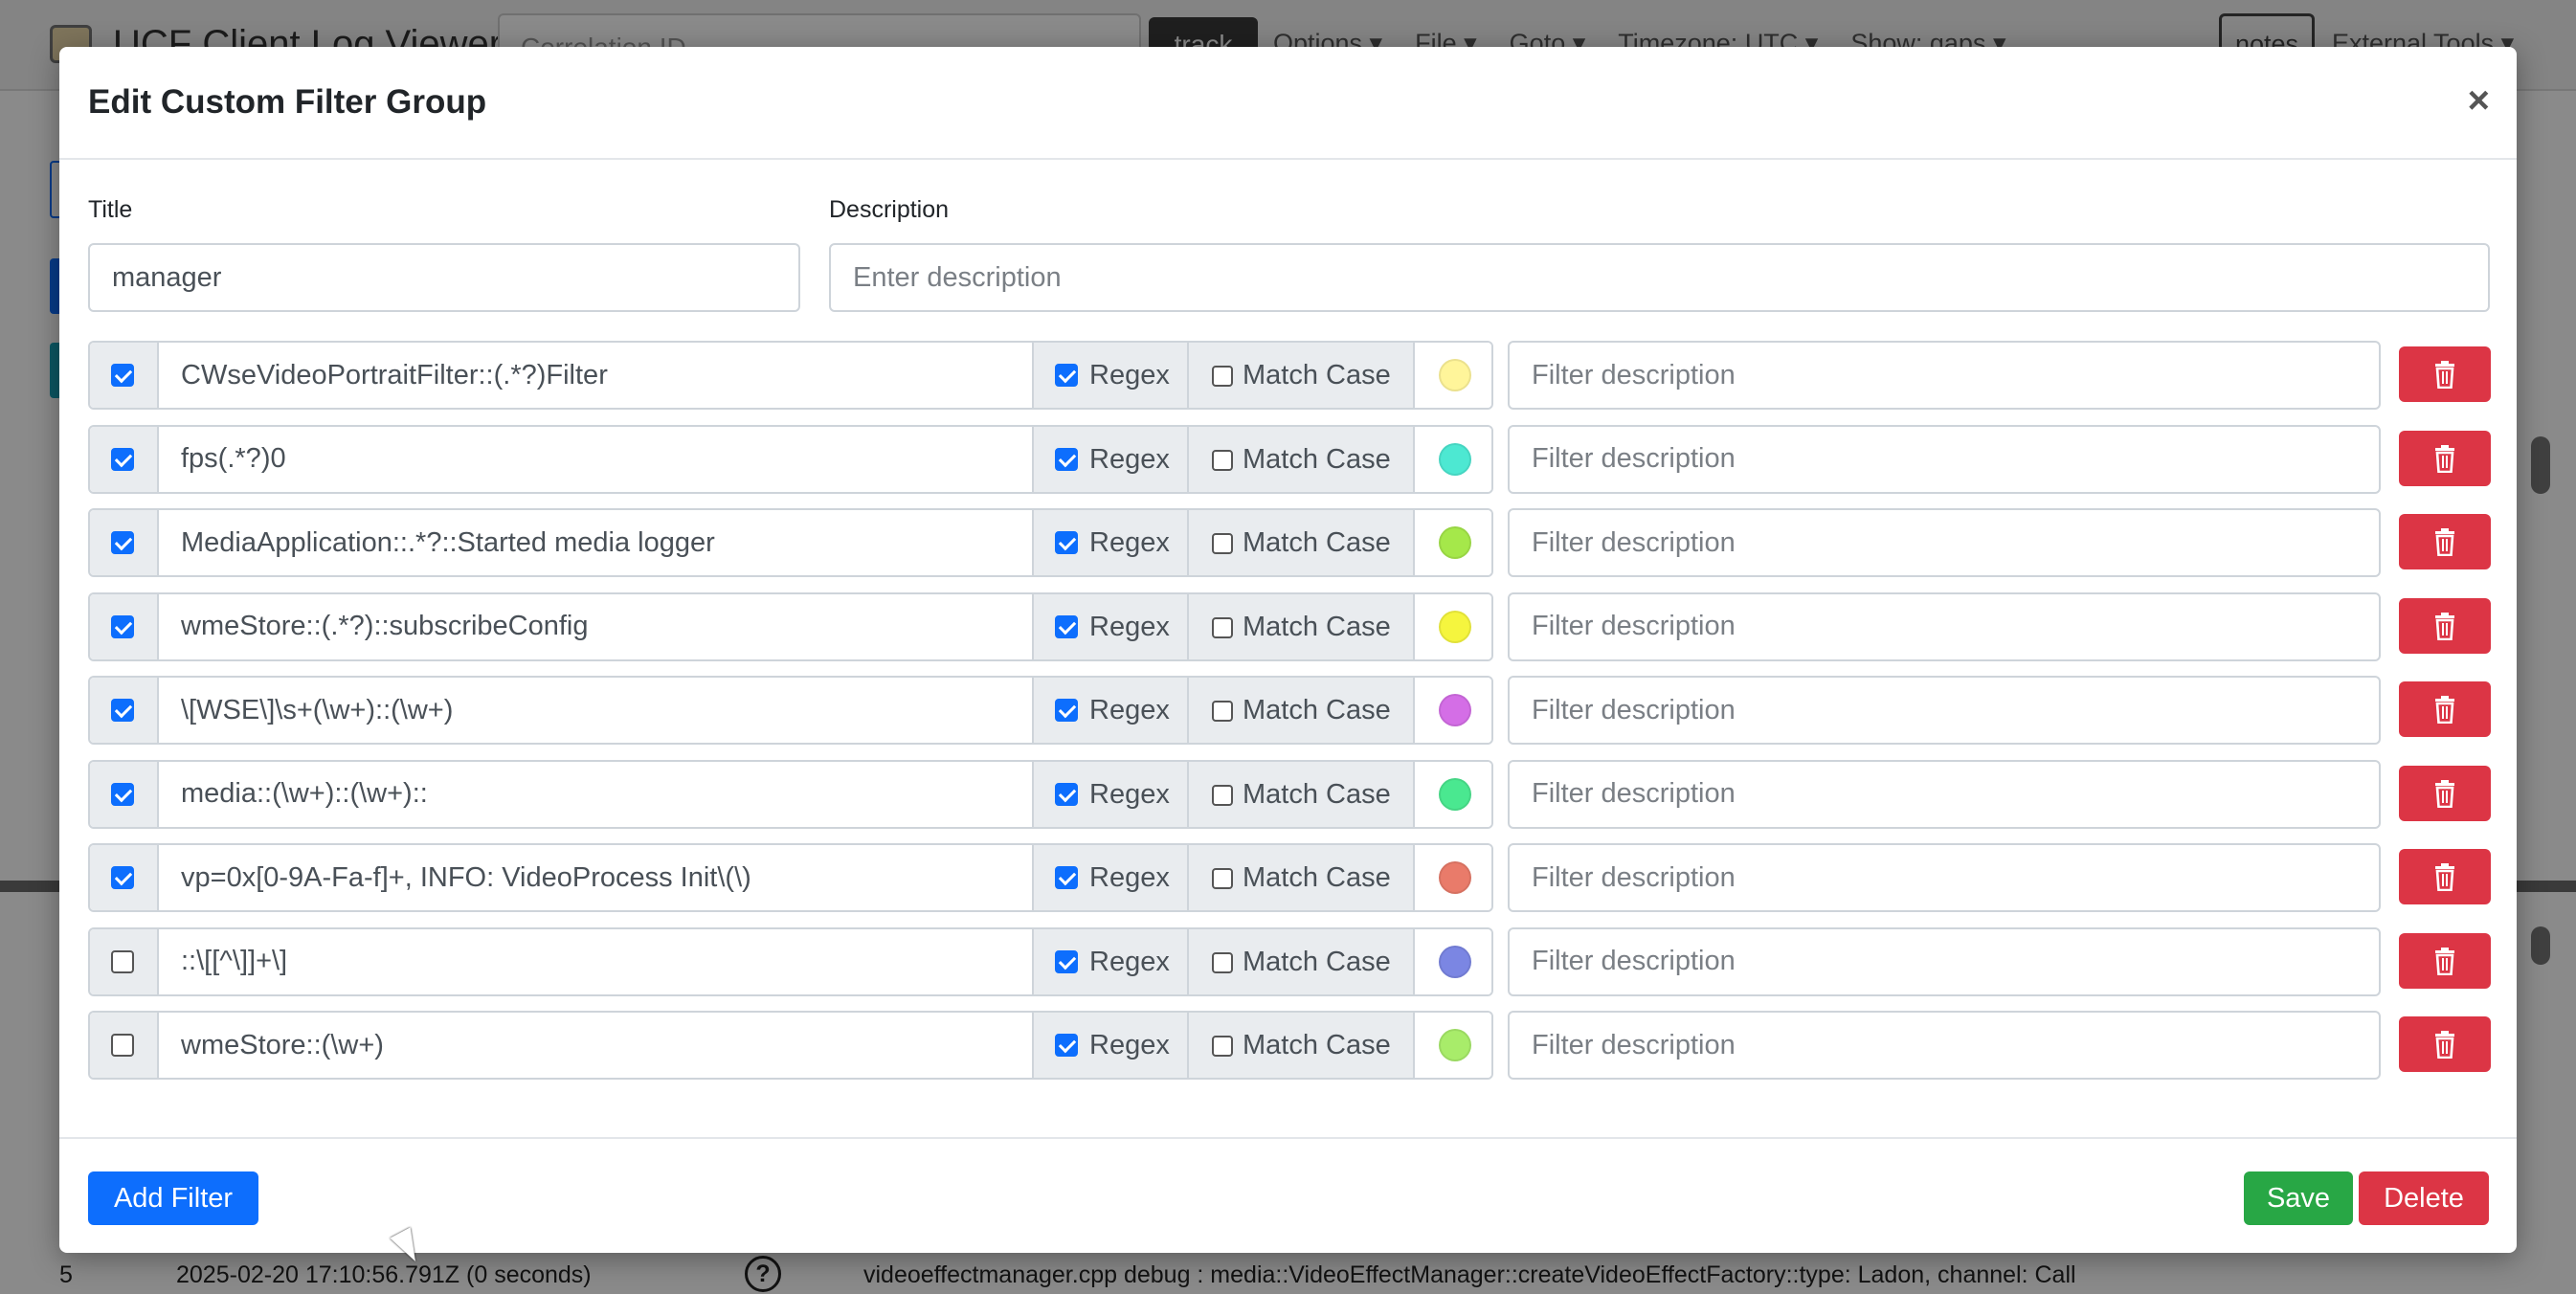 The width and height of the screenshot is (2576, 1294). What do you see at coordinates (2424, 1198) in the screenshot?
I see `delete-group-button: Delete` at bounding box center [2424, 1198].